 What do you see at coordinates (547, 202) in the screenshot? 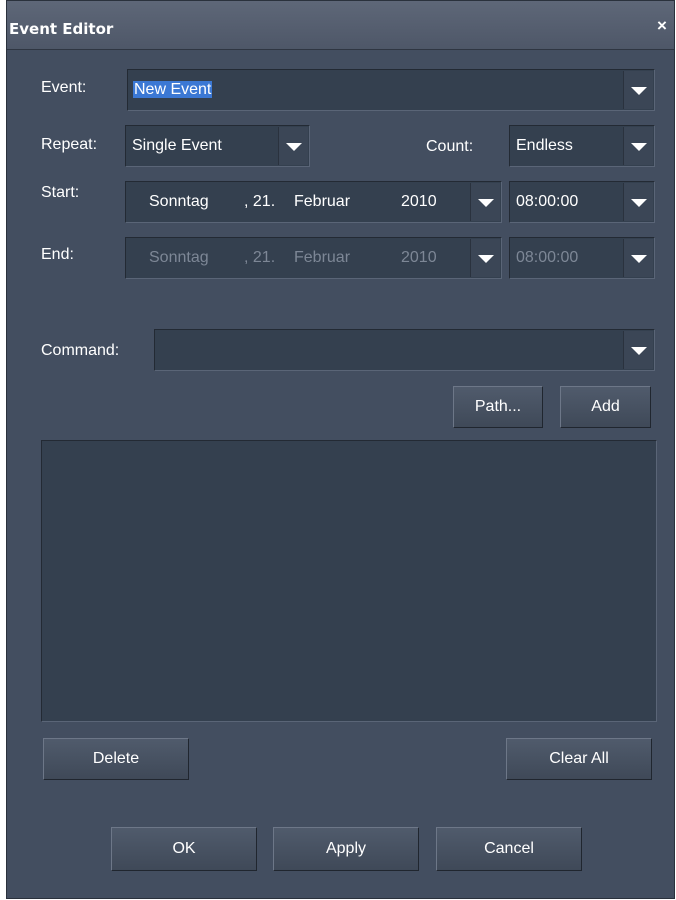
I see `start-time: 08:00:00` at bounding box center [547, 202].